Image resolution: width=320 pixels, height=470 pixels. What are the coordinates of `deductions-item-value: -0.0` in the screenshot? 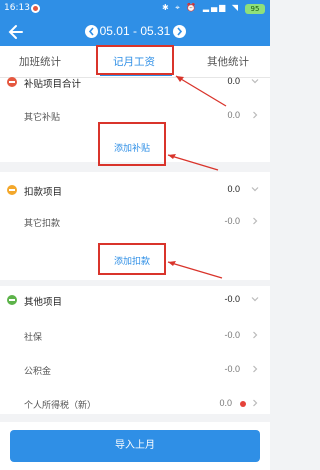 It's located at (232, 221).